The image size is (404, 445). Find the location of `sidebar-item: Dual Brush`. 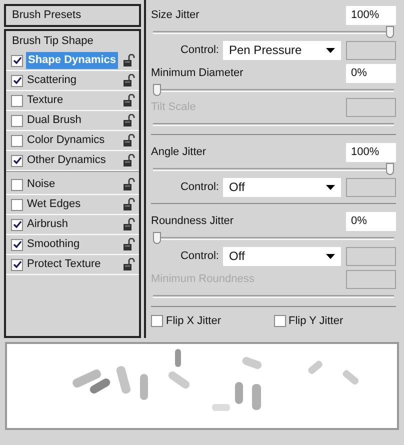

sidebar-item: Dual Brush is located at coordinates (72, 121).